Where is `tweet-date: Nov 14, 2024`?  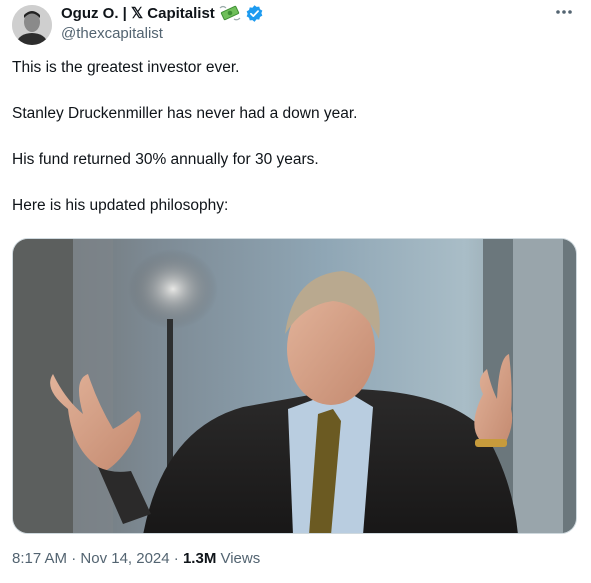
tweet-date: Nov 14, 2024 is located at coordinates (124, 558).